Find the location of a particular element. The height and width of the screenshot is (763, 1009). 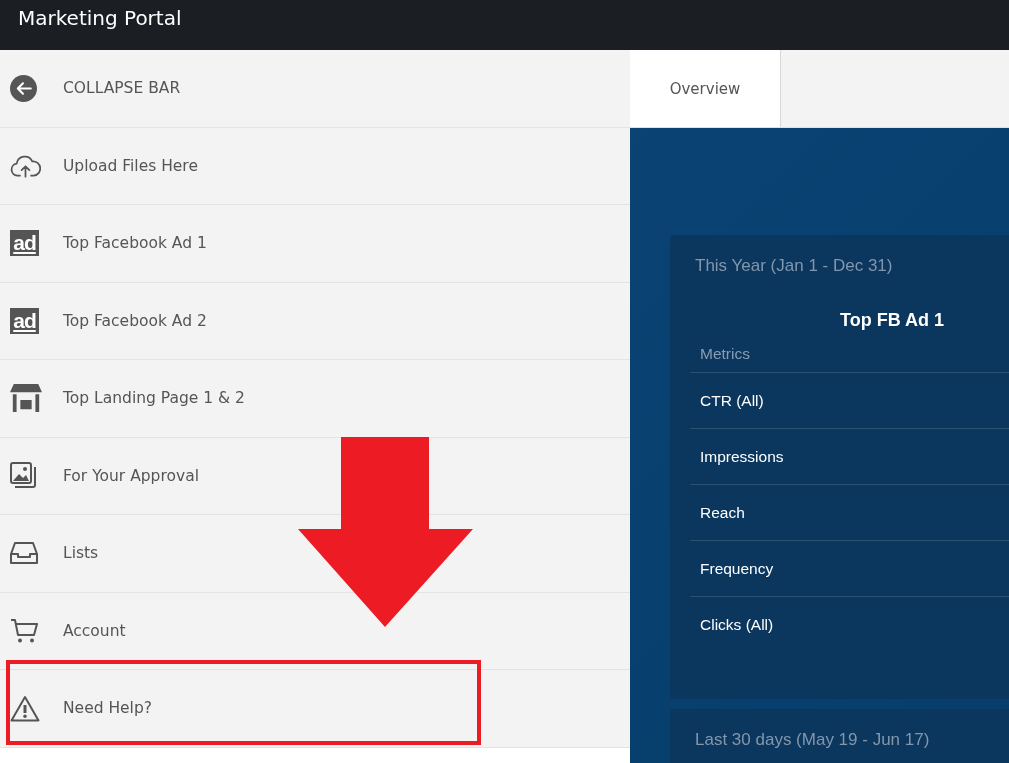

sidebar-item: Lists is located at coordinates (54, 553).